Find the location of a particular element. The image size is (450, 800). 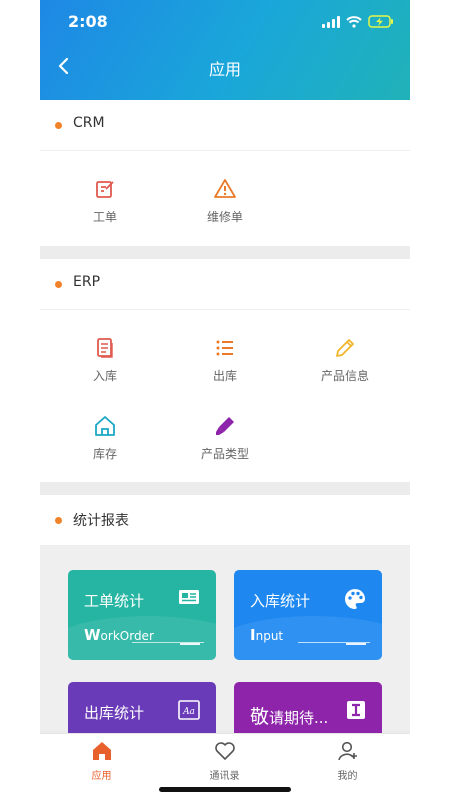

card-title: 工单统计 is located at coordinates (114, 601).